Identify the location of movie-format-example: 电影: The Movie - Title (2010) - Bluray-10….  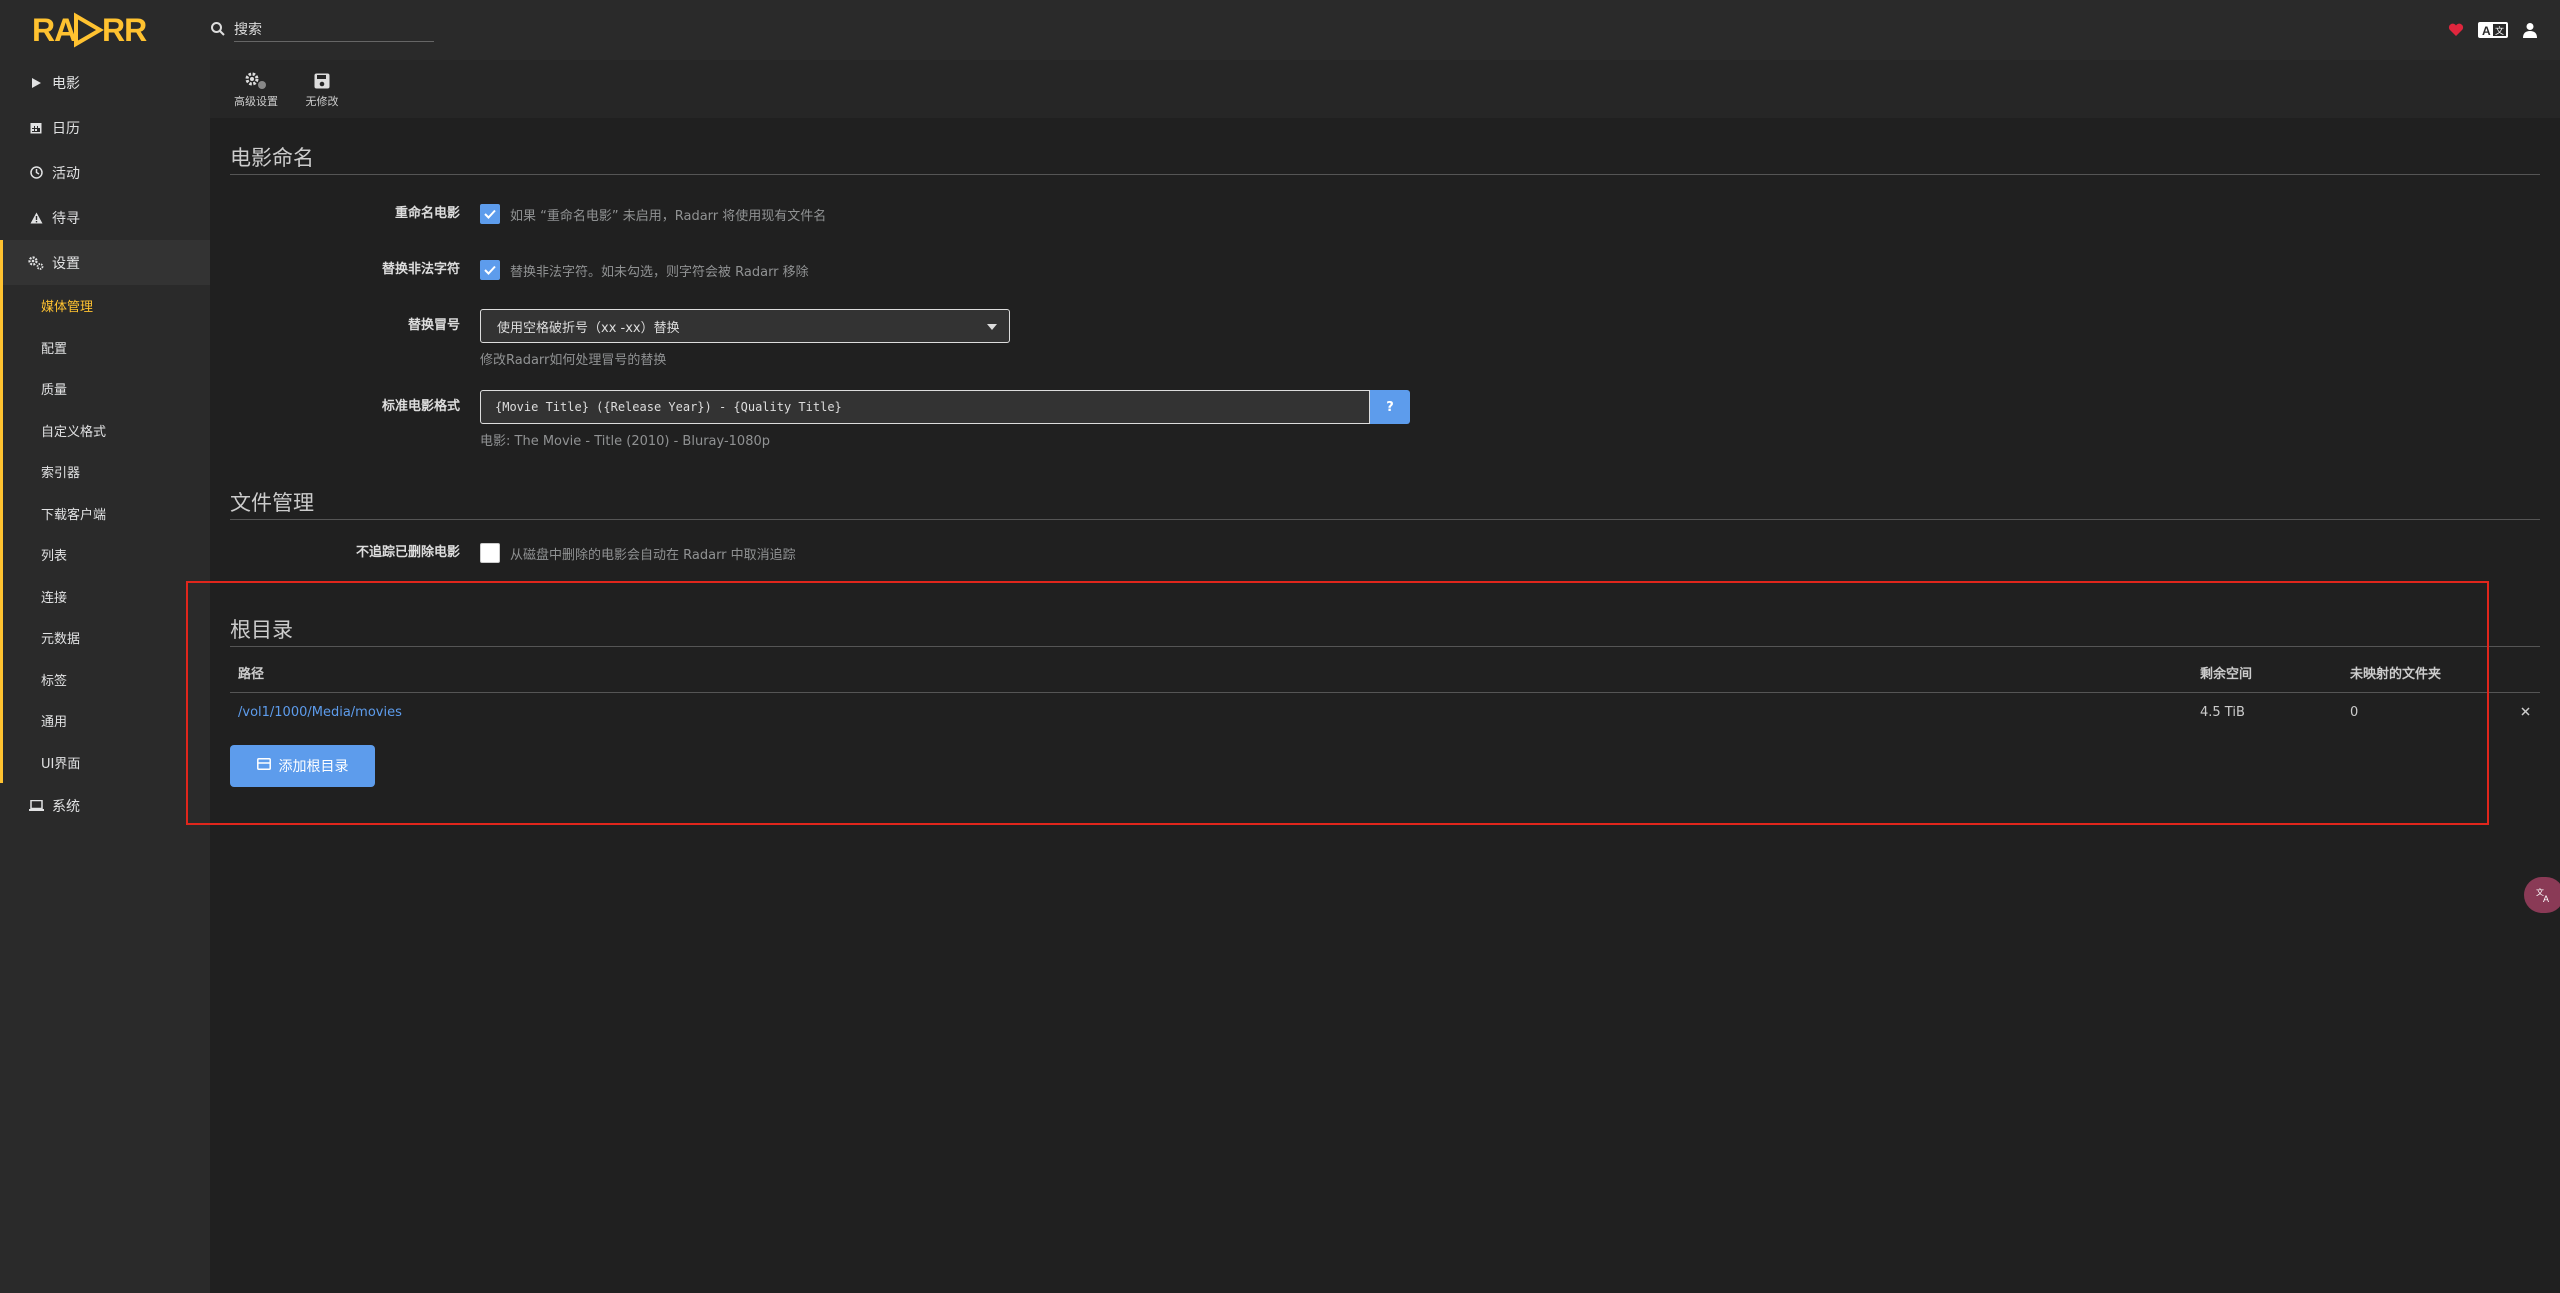
(625, 441).